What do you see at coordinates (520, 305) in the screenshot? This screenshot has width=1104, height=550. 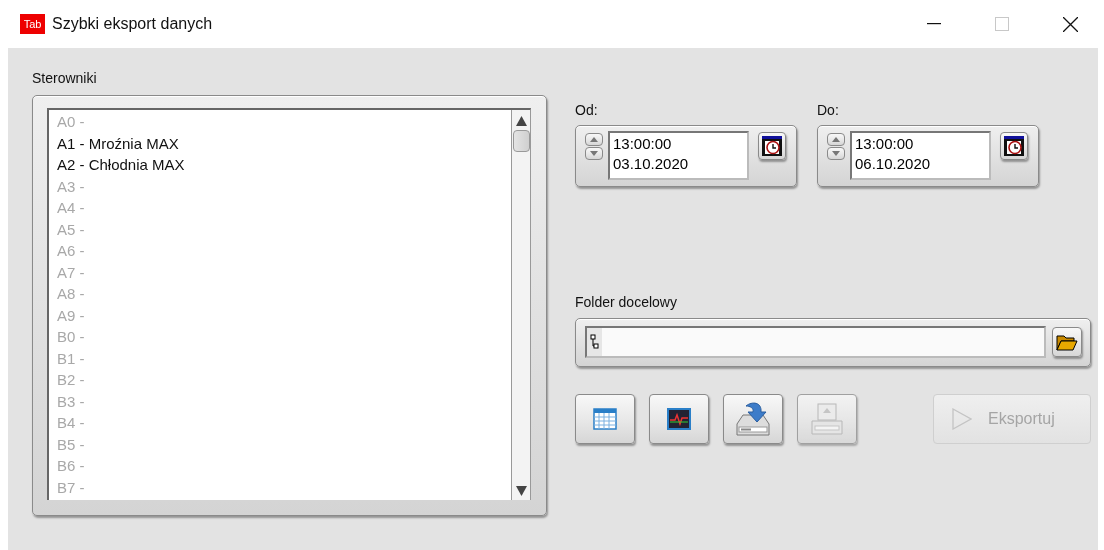 I see `scrollbar` at bounding box center [520, 305].